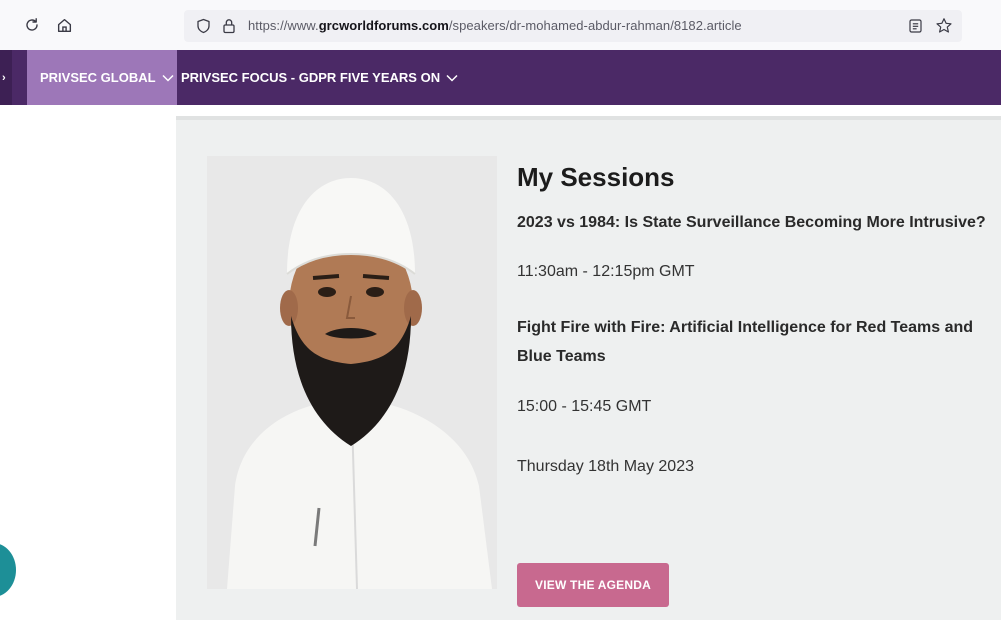  I want to click on nav-item-privsec-focus: PRIVSEC FOCUS - GDPR FIVE YEARS ON, so click(319, 77).